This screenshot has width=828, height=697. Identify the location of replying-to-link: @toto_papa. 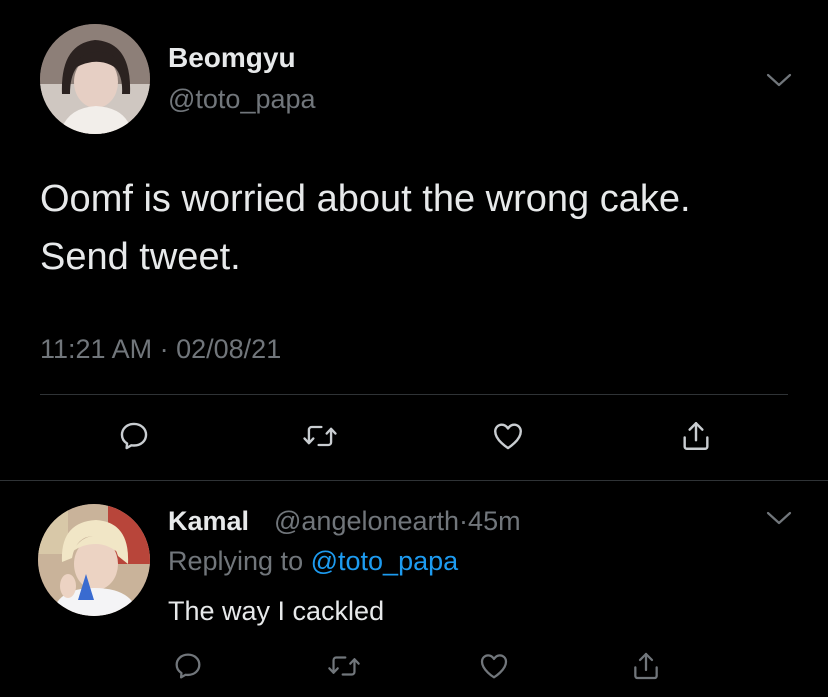
(385, 561).